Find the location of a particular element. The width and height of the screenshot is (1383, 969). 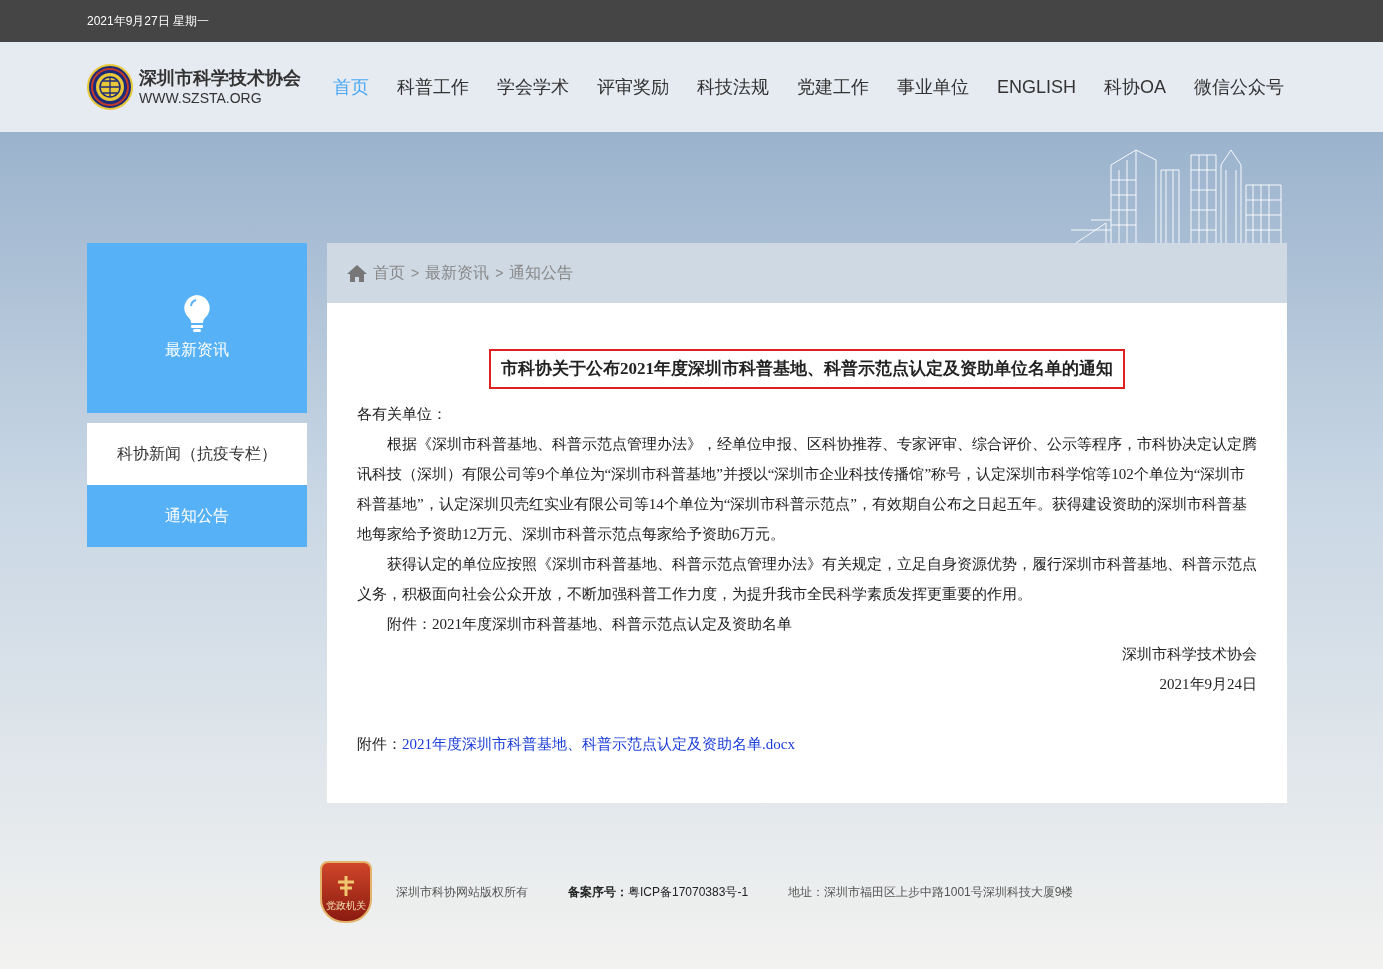

copyright-text: 深圳市科协网站版权所有 is located at coordinates (462, 892).